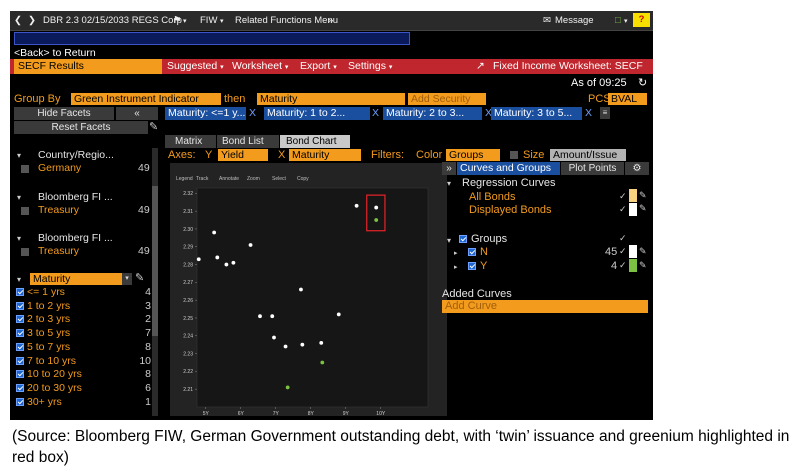 Image resolution: width=800 pixels, height=475 pixels. I want to click on suggested-menu: Suggested ▾, so click(193, 66).